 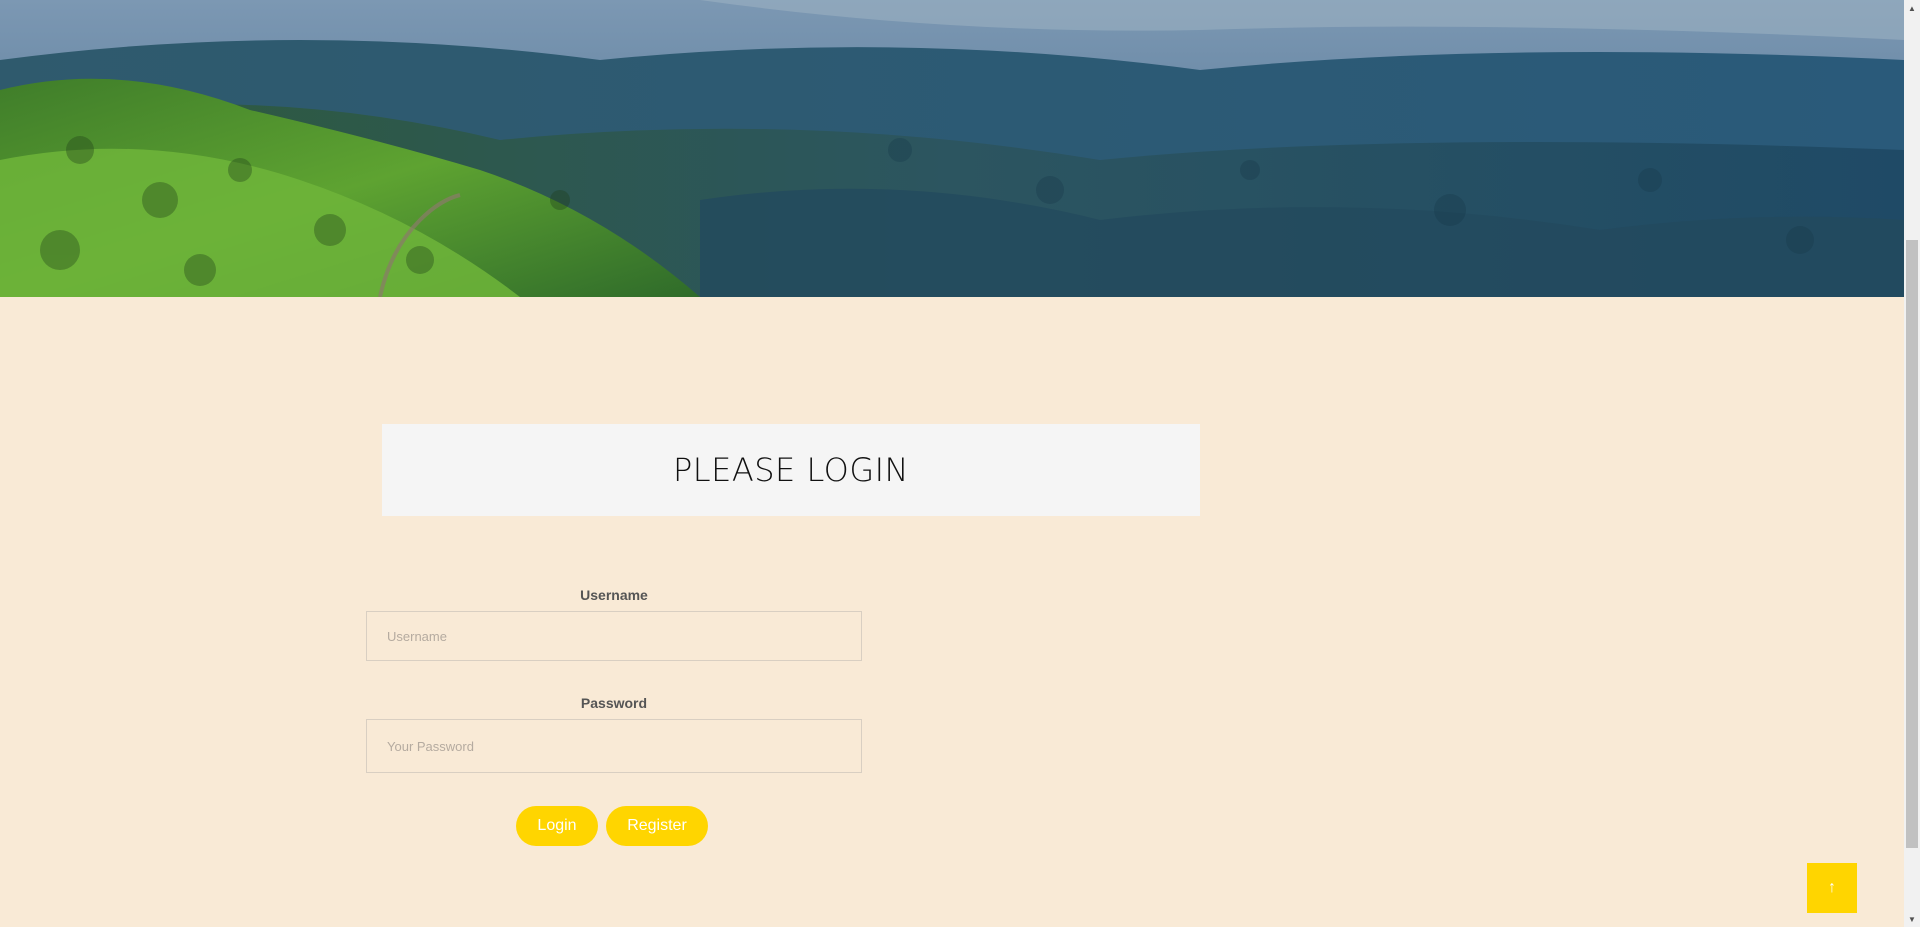 I want to click on login-button: Login, so click(x=557, y=826).